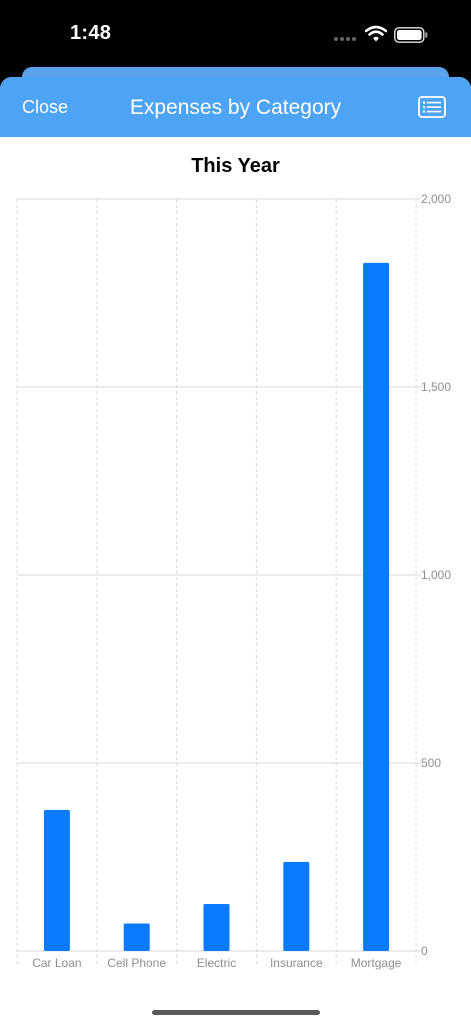  What do you see at coordinates (376, 33) in the screenshot?
I see `wifi-icon` at bounding box center [376, 33].